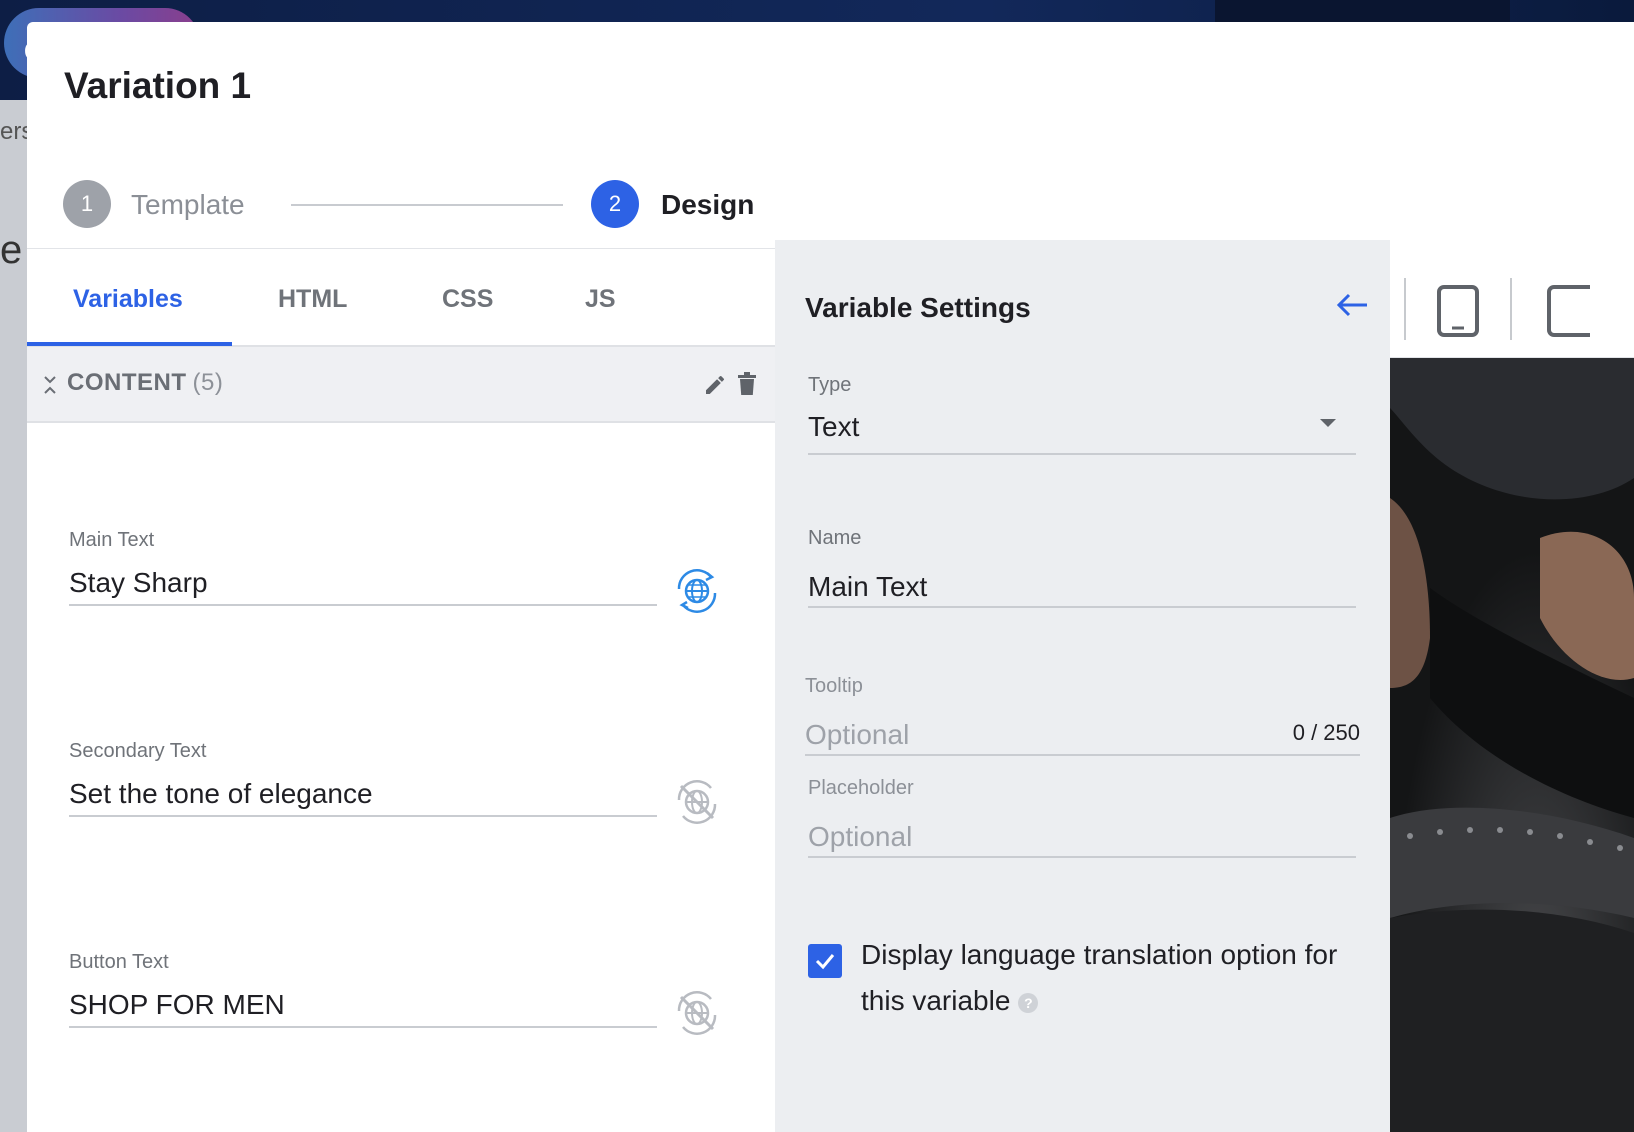 Image resolution: width=1634 pixels, height=1132 pixels. What do you see at coordinates (600, 299) in the screenshot?
I see `tab-js: JS` at bounding box center [600, 299].